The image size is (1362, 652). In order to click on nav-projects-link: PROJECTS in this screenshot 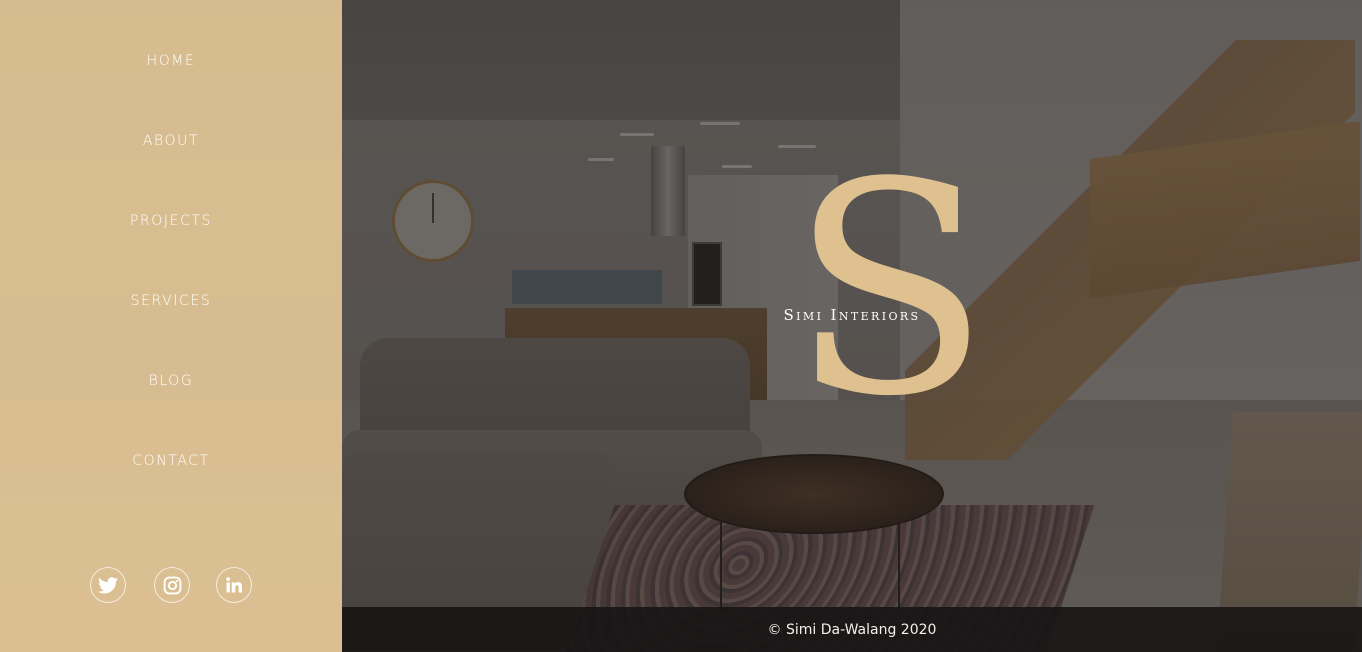, I will do `click(171, 221)`.